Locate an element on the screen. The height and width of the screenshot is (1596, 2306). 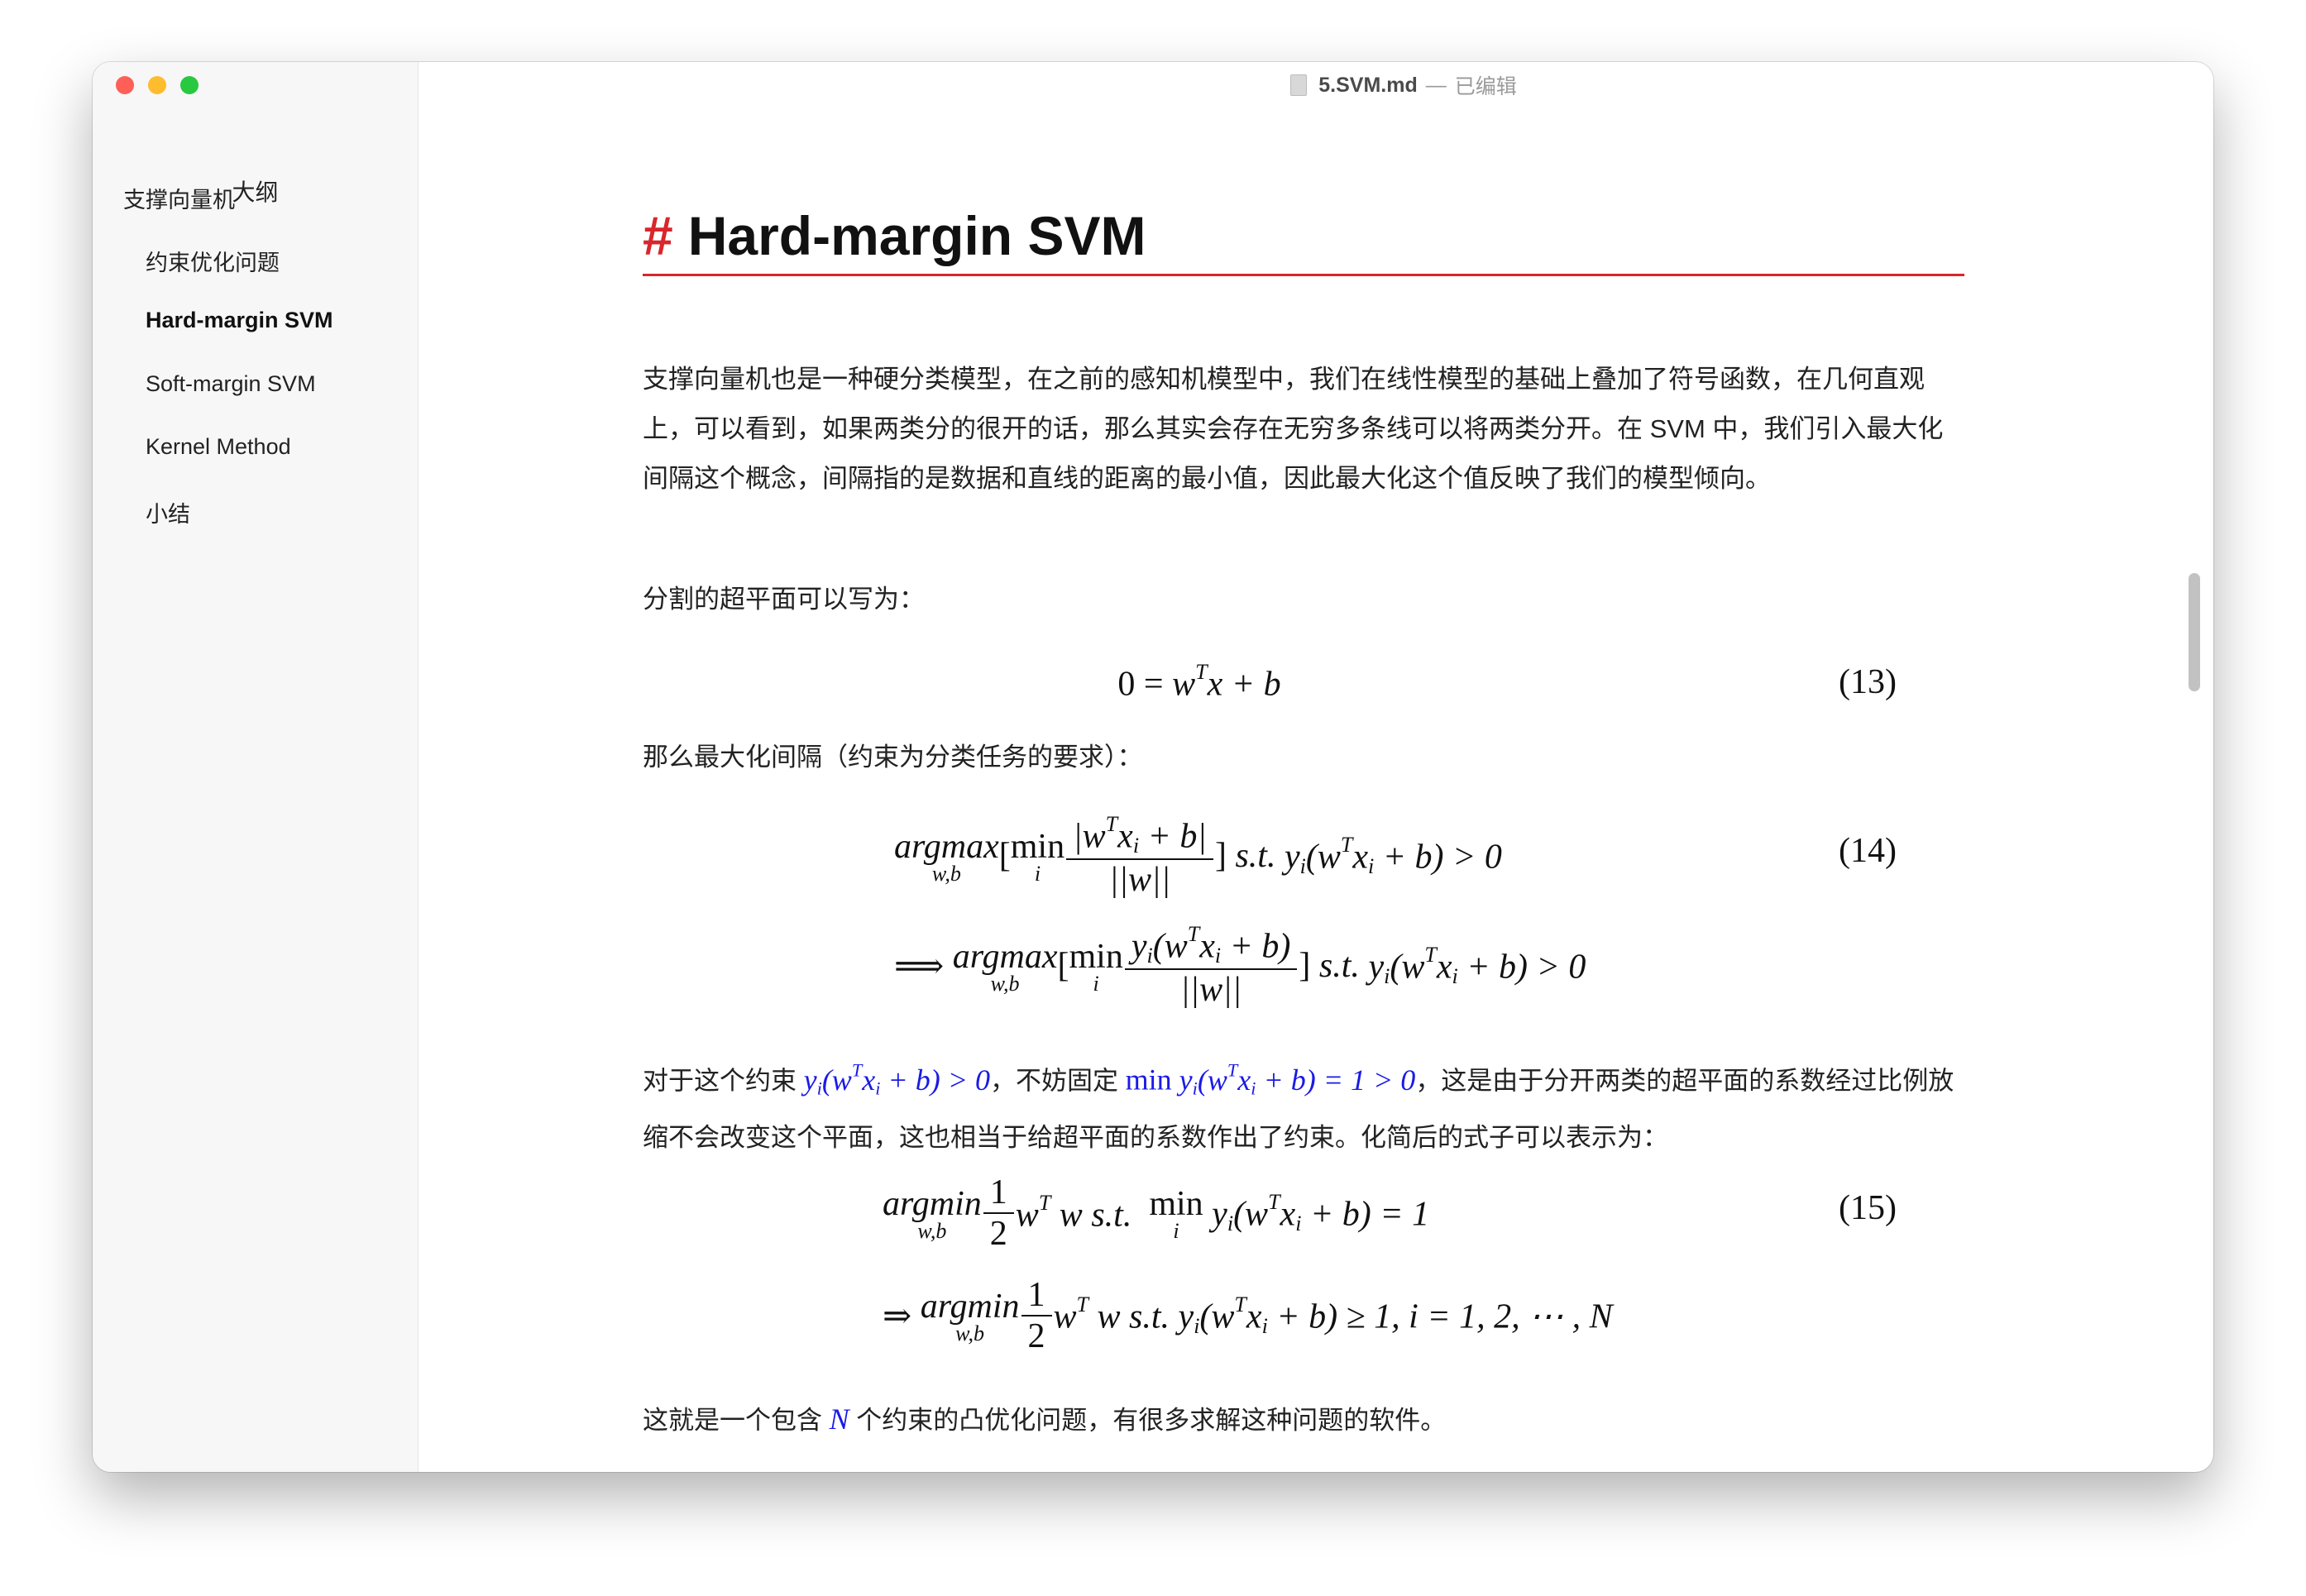
vertical-scrollbar is located at coordinates (2194, 632).